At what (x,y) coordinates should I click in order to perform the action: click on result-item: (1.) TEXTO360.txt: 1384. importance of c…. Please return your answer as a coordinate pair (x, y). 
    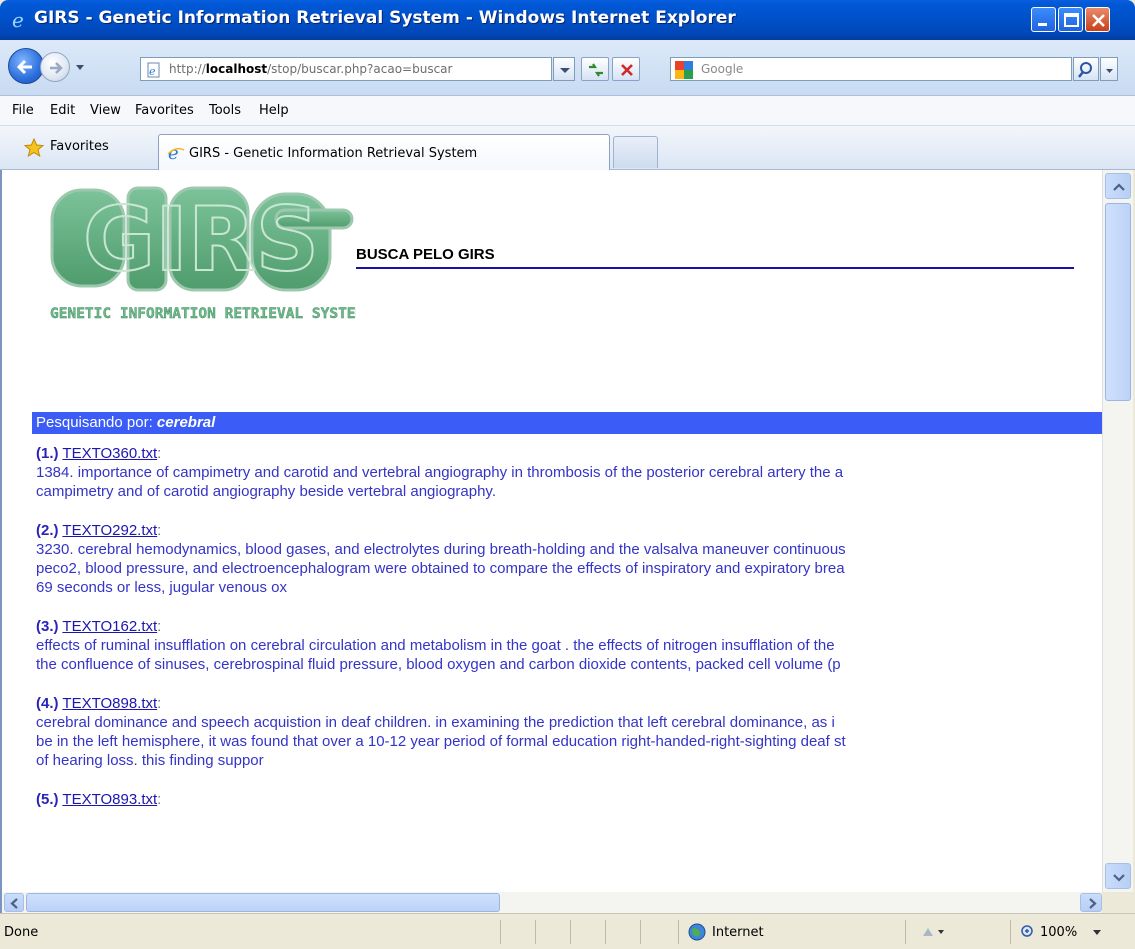
    Looking at the image, I should click on (569, 472).